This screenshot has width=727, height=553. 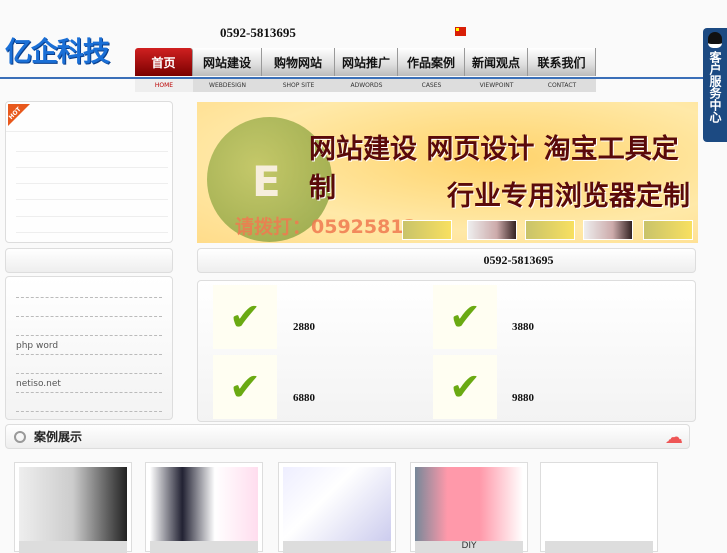 I want to click on news-list: php word netiso.net, so click(x=89, y=348).